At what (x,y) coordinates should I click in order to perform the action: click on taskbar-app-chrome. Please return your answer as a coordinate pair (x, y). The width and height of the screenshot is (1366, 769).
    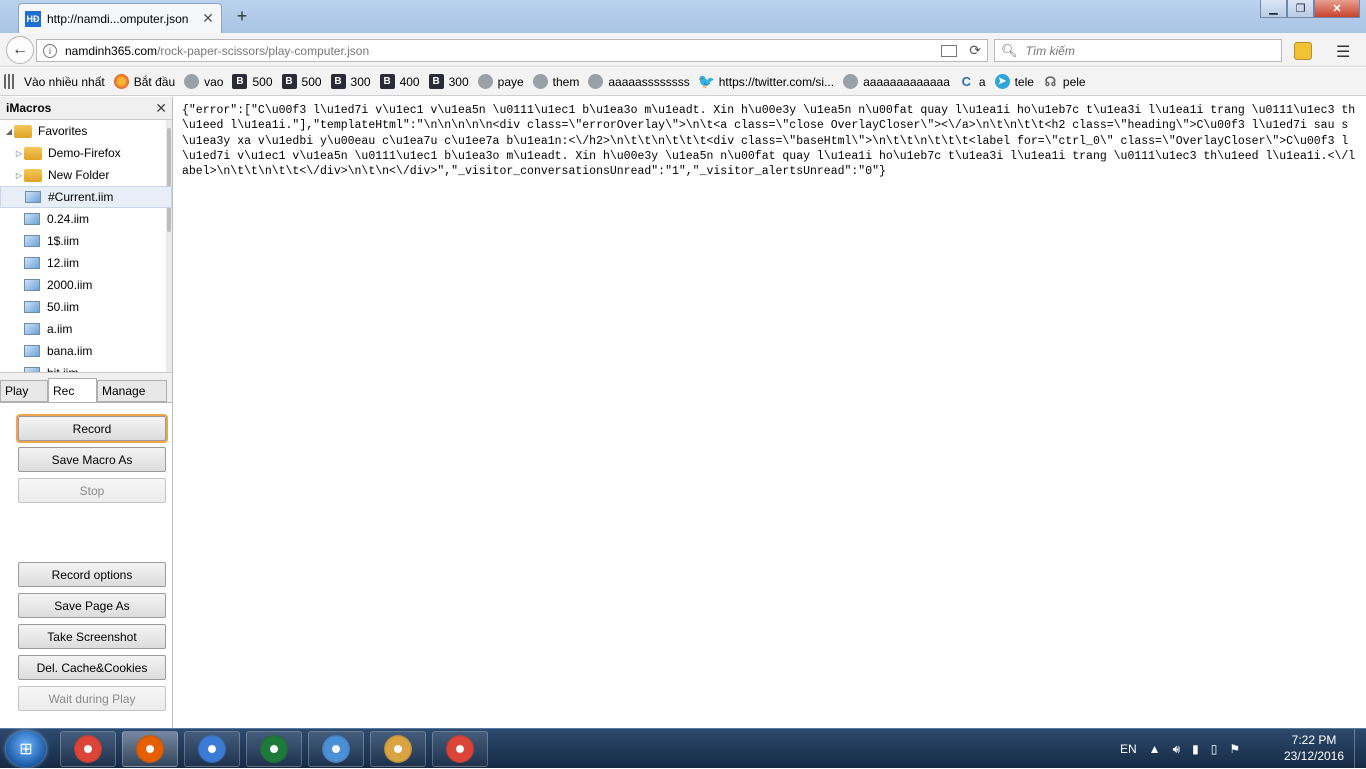
    Looking at the image, I should click on (88, 749).